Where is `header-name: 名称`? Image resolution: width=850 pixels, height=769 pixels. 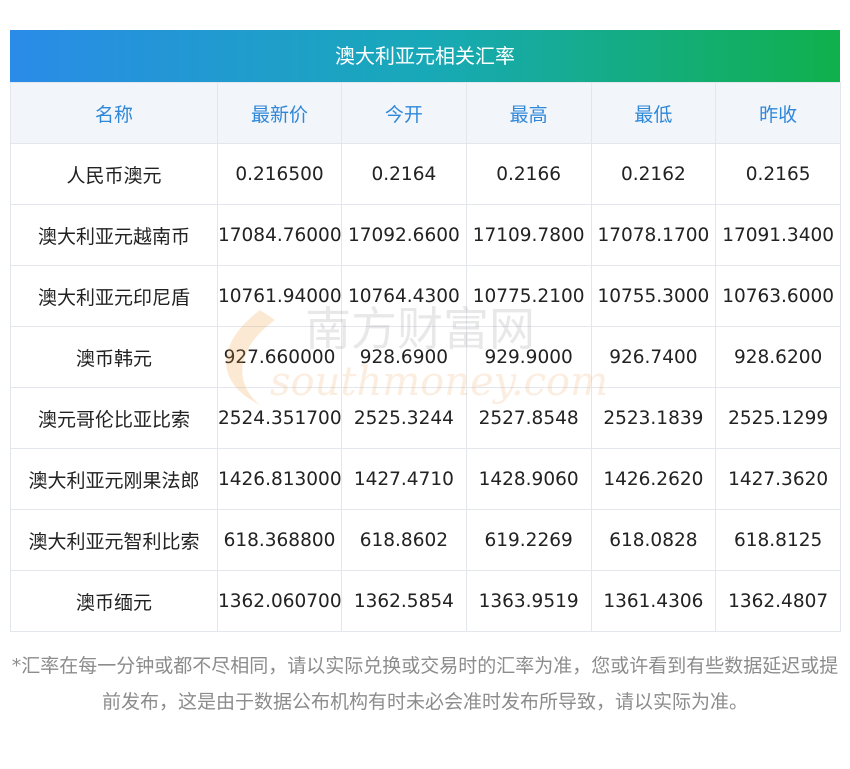 header-name: 名称 is located at coordinates (114, 113).